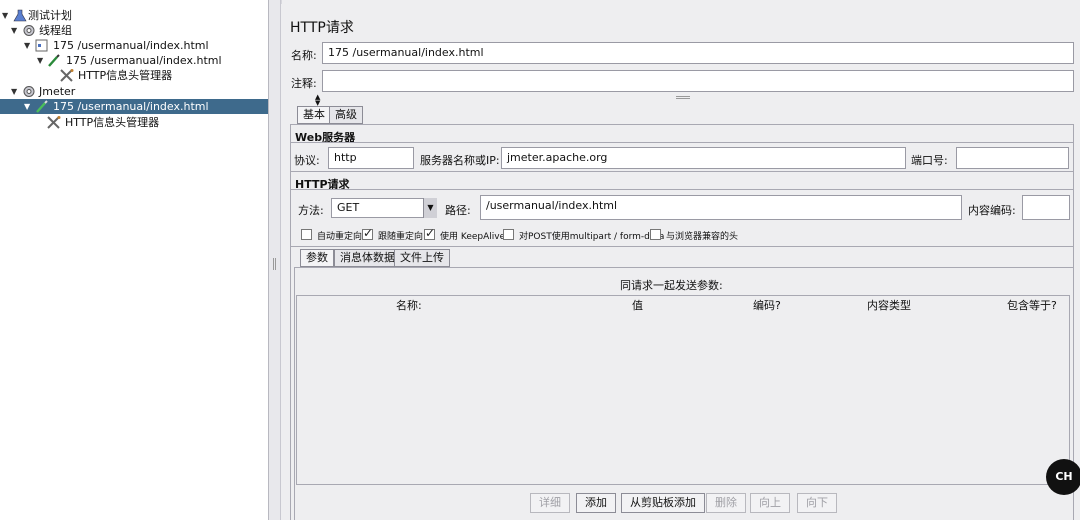  What do you see at coordinates (683, 97) in the screenshot?
I see `splitter-grip-icon` at bounding box center [683, 97].